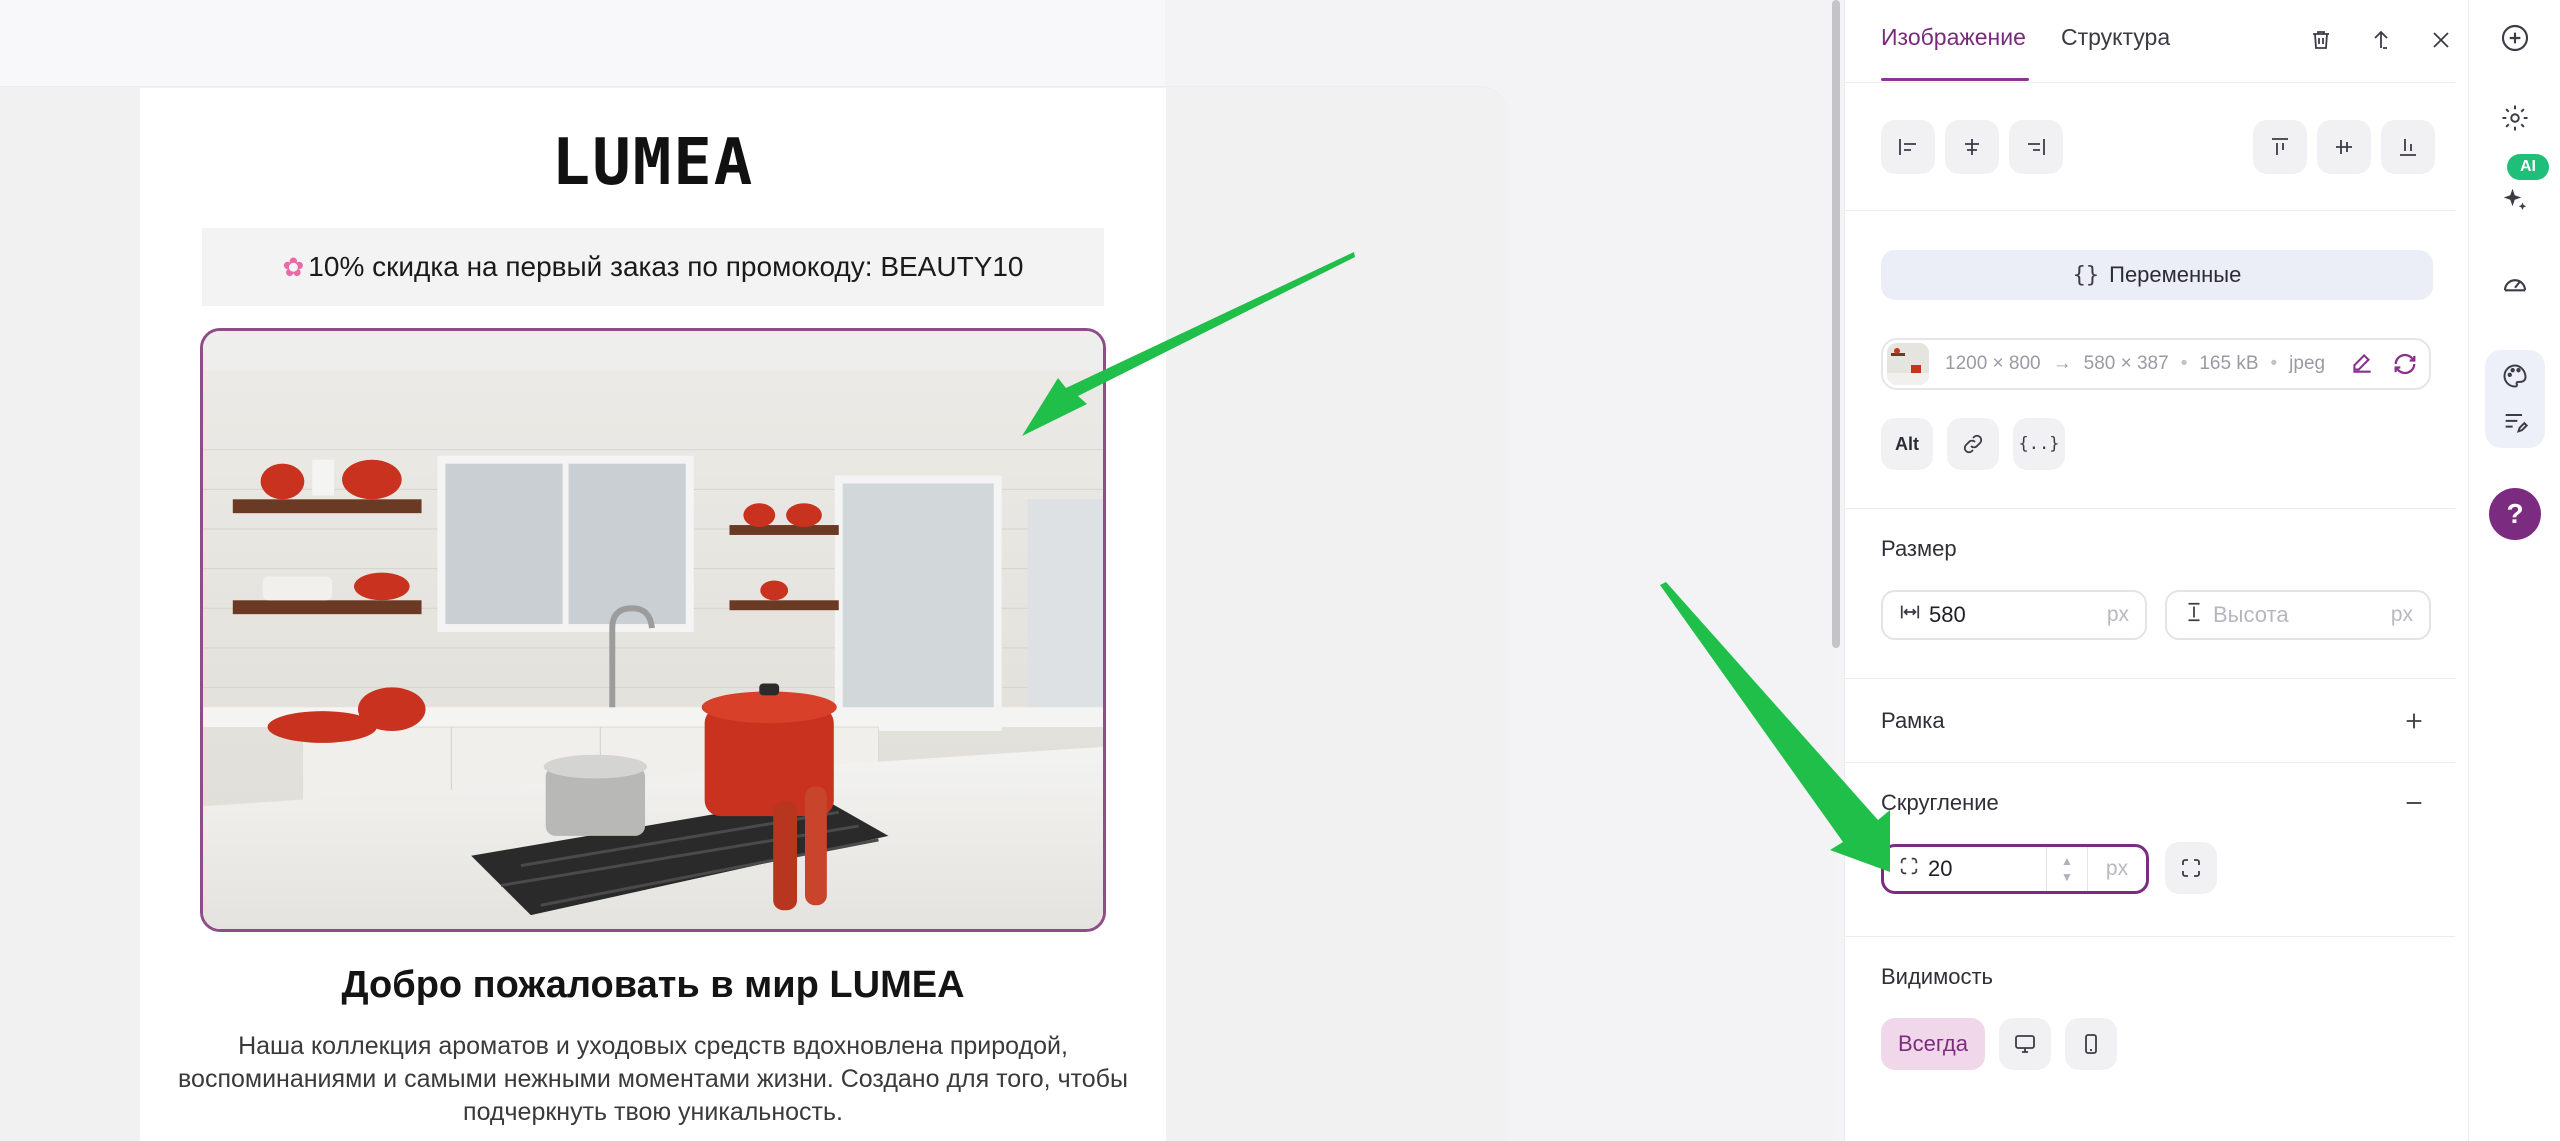 The image size is (2560, 1141). What do you see at coordinates (2344, 147) in the screenshot?
I see `align-middle-vertical-icon` at bounding box center [2344, 147].